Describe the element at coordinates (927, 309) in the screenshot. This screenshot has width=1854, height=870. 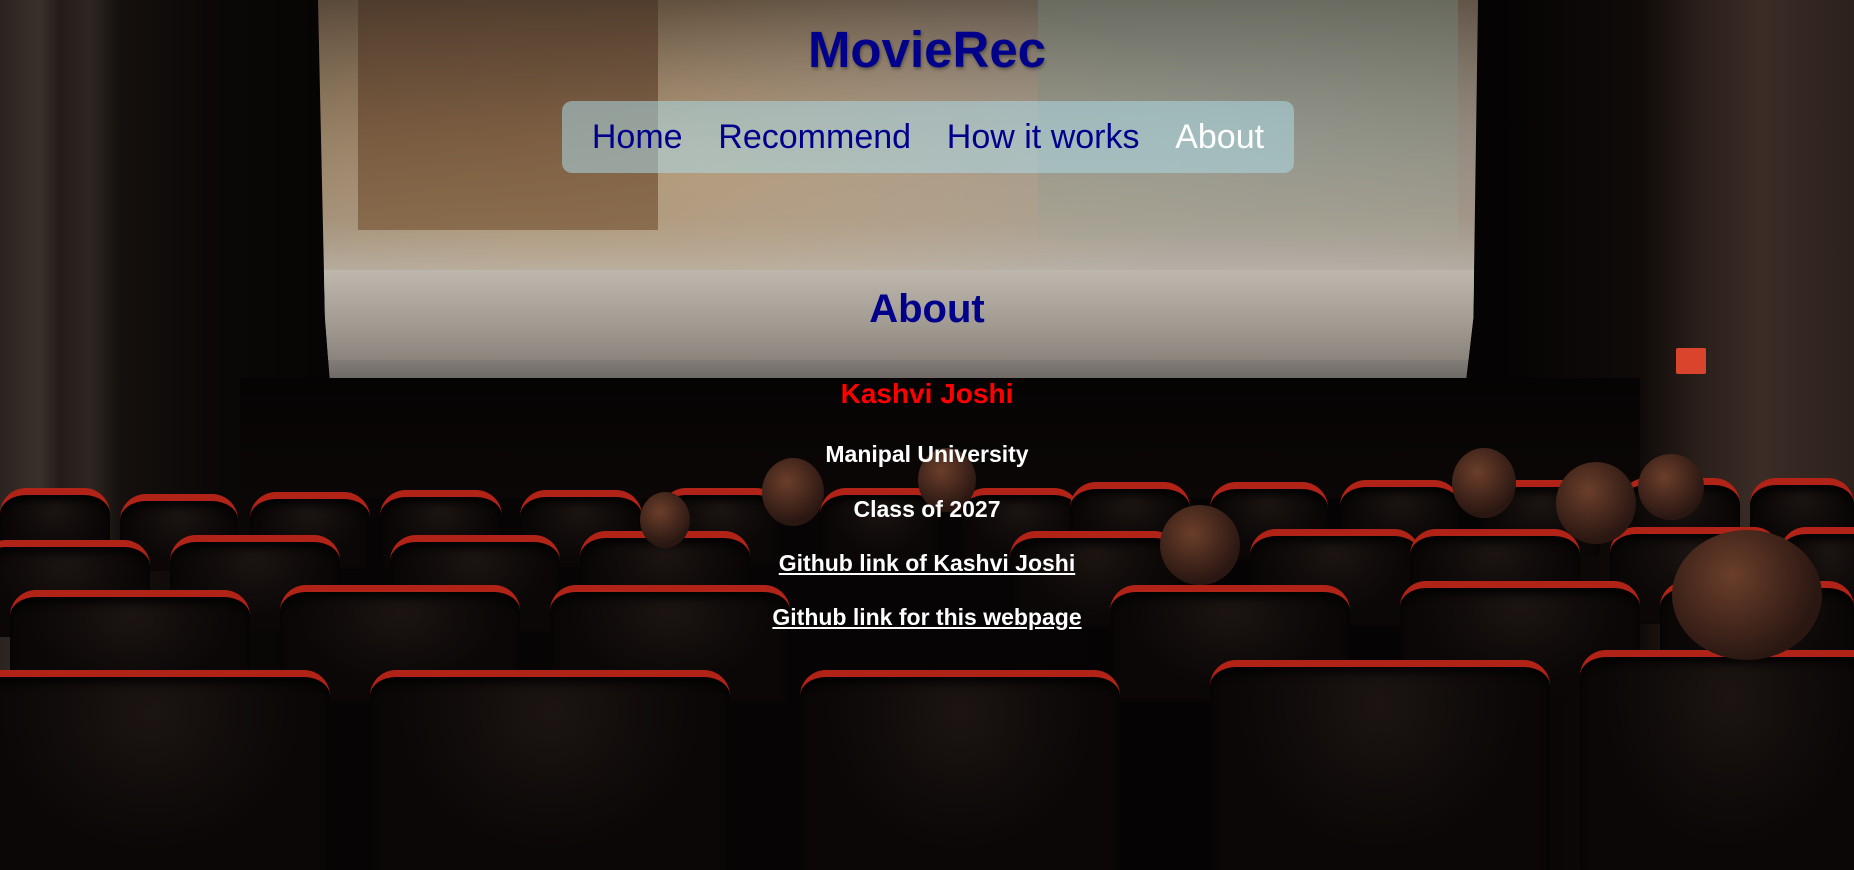
I see `about-heading: About` at that location.